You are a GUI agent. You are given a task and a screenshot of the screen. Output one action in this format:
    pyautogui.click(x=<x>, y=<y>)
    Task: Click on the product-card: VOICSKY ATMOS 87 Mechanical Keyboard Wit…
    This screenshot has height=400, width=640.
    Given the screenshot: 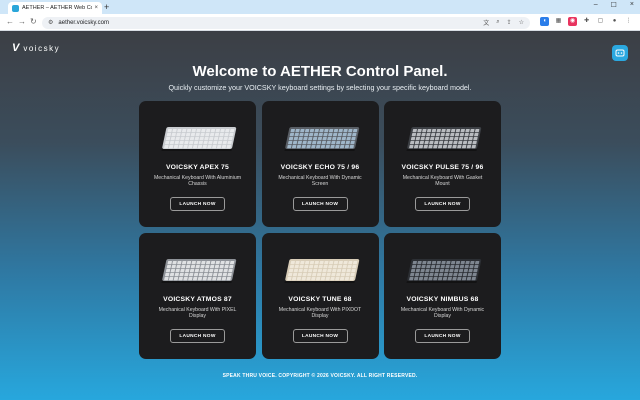 What is the action you would take?
    pyautogui.click(x=197, y=296)
    